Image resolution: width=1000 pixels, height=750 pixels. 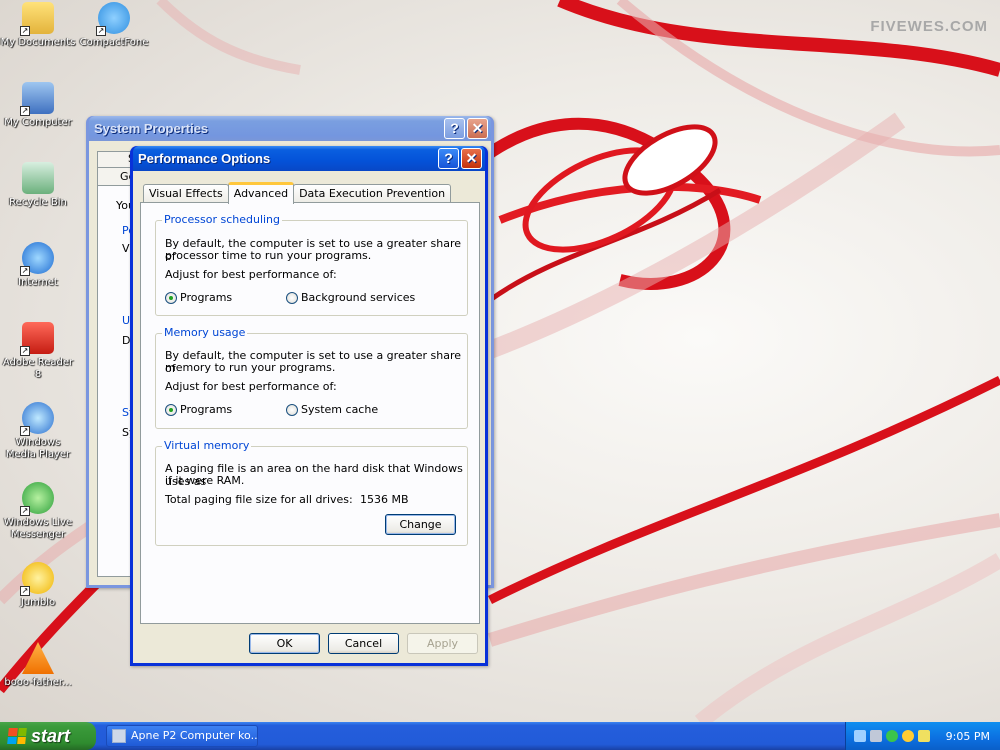 I want to click on network-icon, so click(x=860, y=736).